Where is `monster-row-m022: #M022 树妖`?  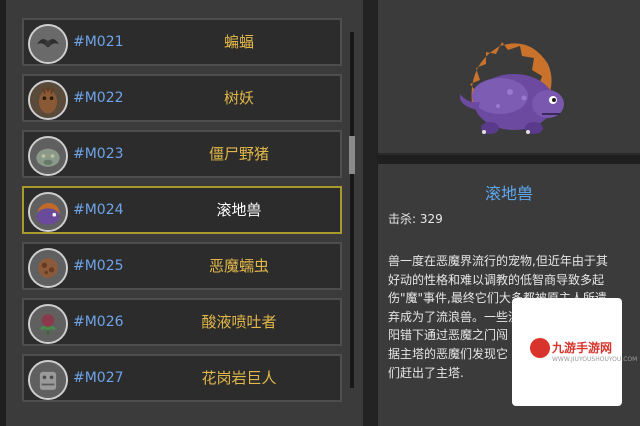
monster-row-m022: #M022 树妖 is located at coordinates (182, 98).